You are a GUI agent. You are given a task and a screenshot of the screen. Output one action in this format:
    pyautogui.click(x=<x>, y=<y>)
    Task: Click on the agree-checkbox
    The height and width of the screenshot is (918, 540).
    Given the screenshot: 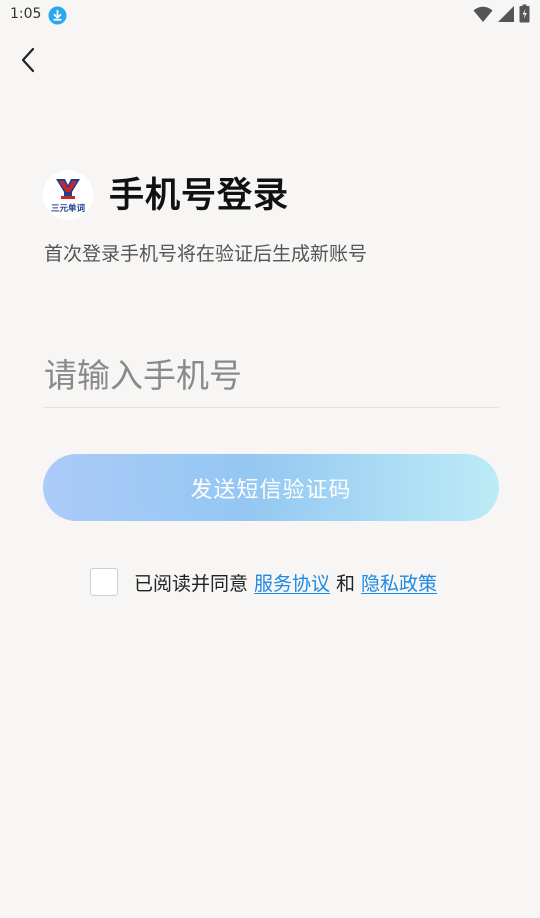 What is the action you would take?
    pyautogui.click(x=104, y=582)
    